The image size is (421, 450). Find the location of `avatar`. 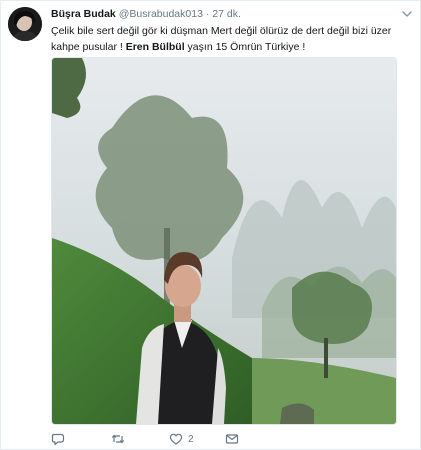

avatar is located at coordinates (25, 24).